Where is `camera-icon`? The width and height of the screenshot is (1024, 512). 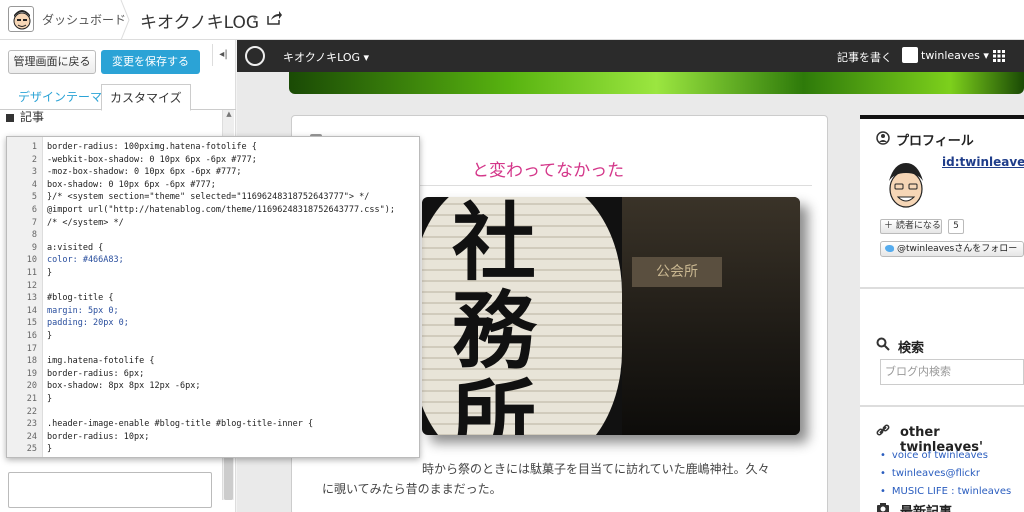 camera-icon is located at coordinates (883, 507).